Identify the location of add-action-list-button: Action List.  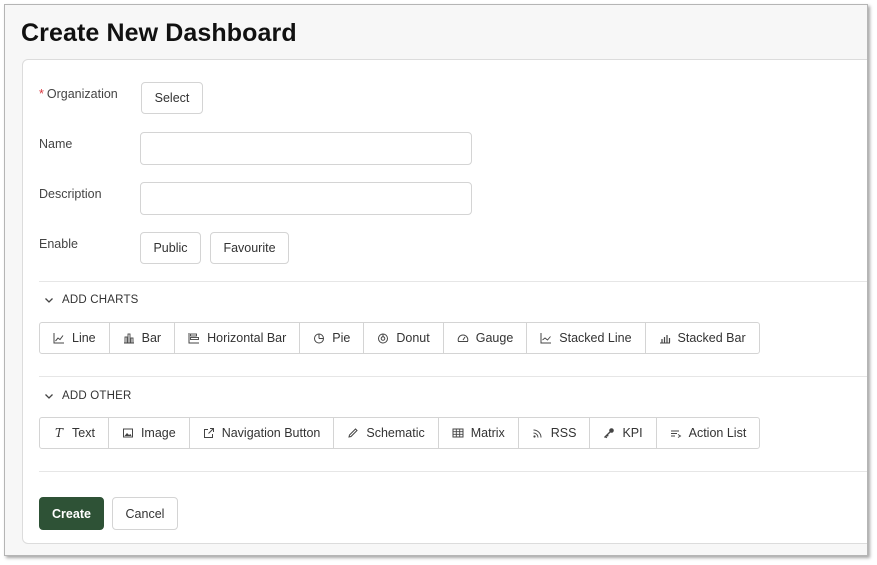
(708, 433).